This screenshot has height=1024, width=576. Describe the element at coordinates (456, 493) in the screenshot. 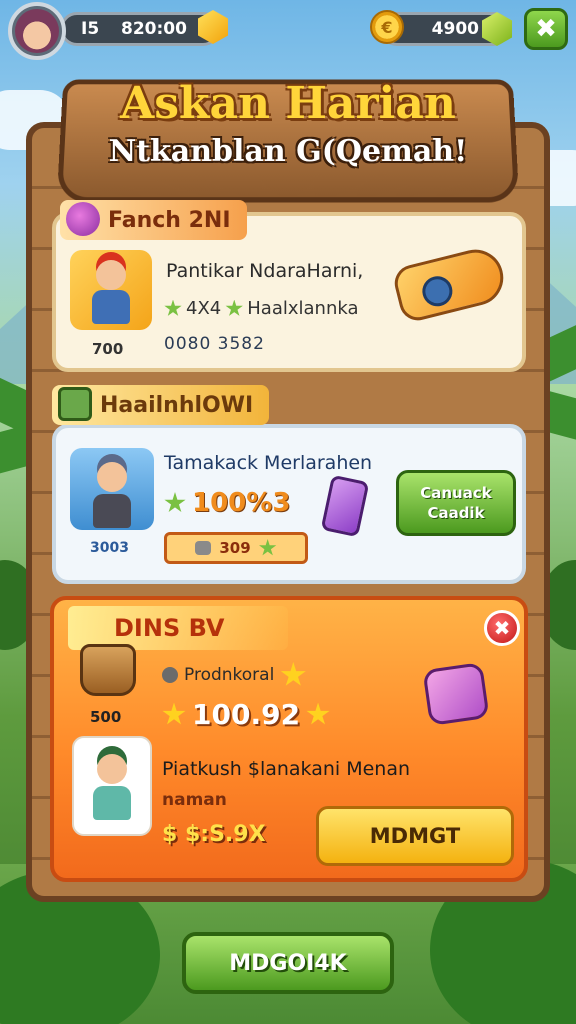

I see `claim-button-line1: Canuack` at that location.